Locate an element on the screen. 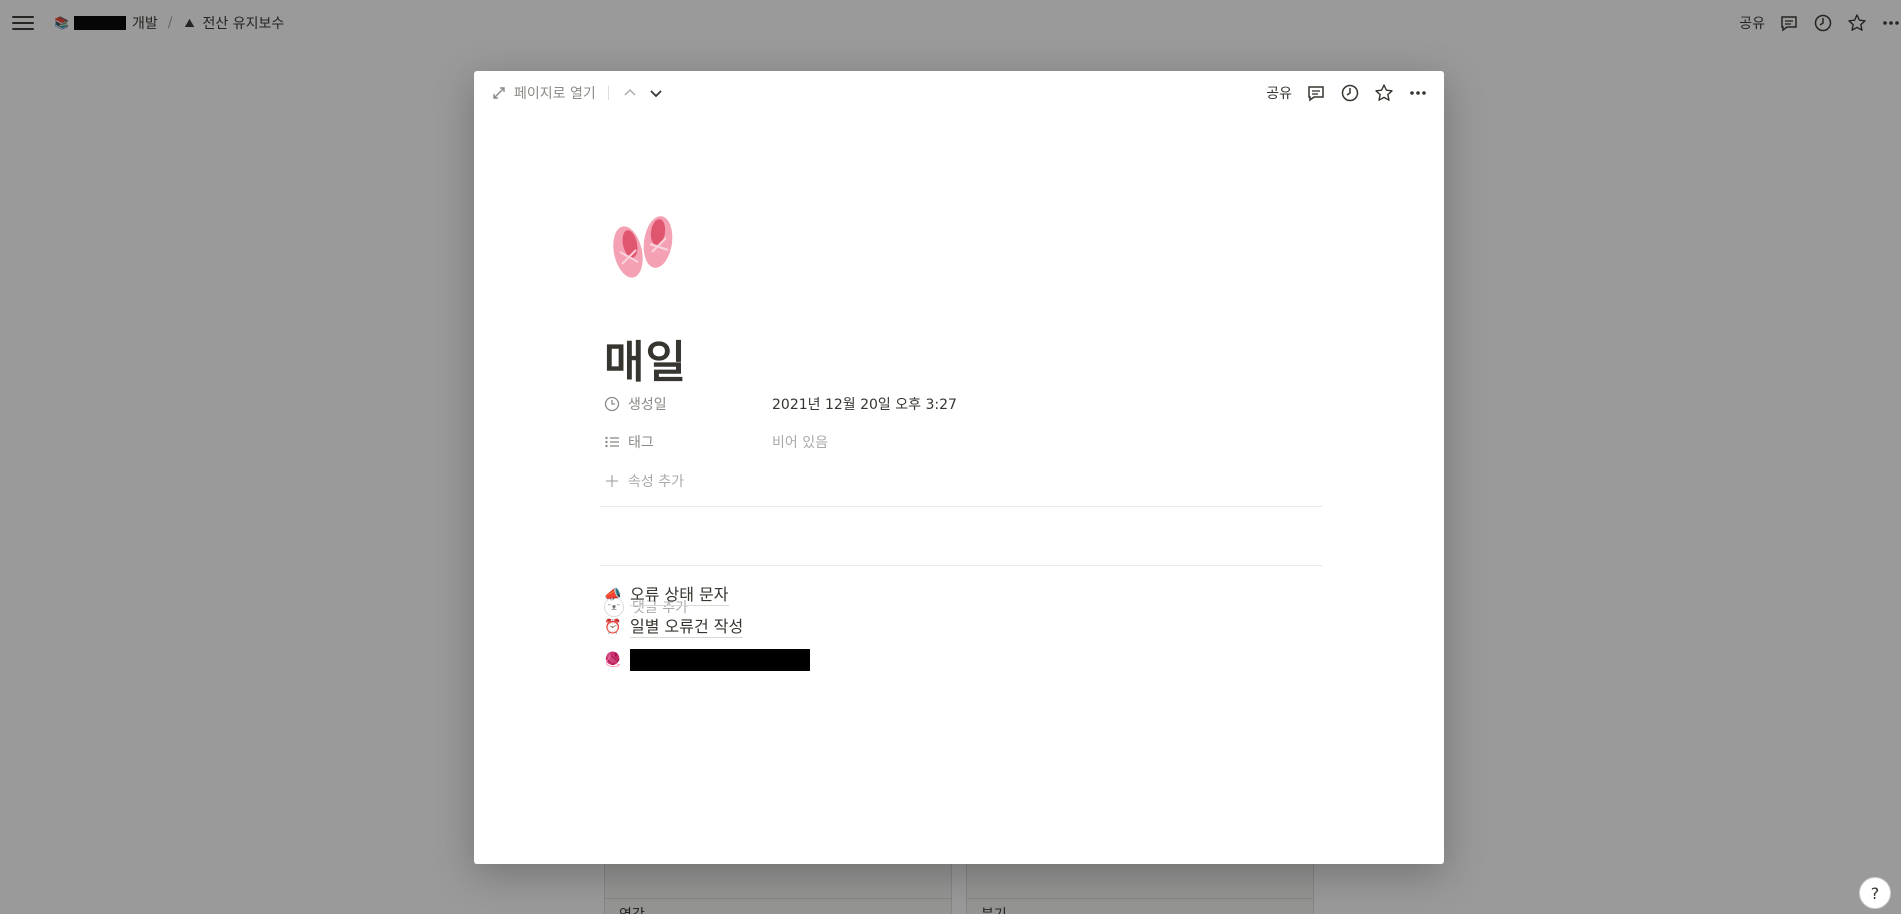  property-created-time: 생성일 2021년 12월 20일 오후 3:27 is located at coordinates (964, 404).